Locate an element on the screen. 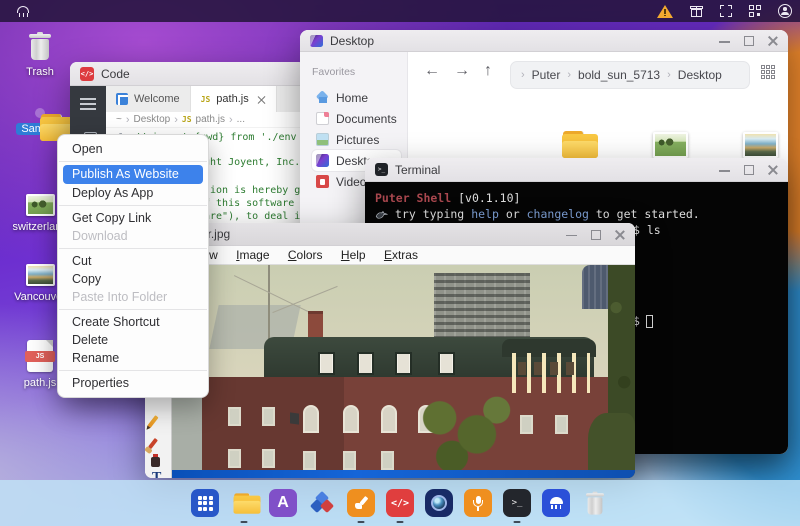 This screenshot has width=800, height=526. menu-item-create-shortcut: Create Shortcut is located at coordinates (133, 322).